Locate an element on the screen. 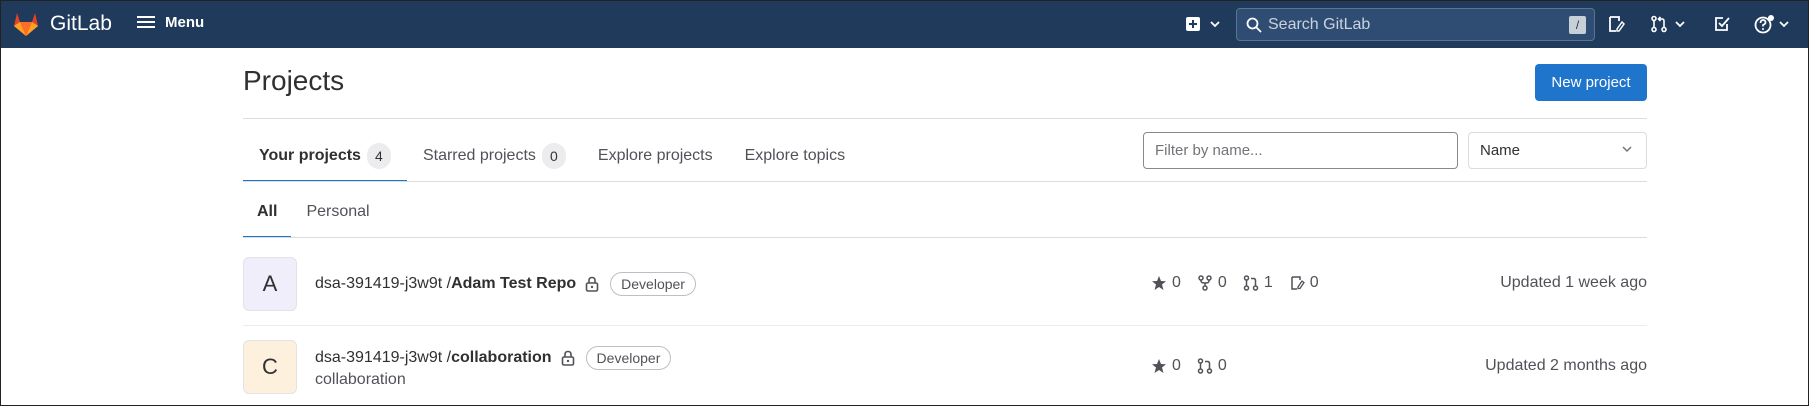 Image resolution: width=1809 pixels, height=406 pixels. filter-by-name-input is located at coordinates (1300, 150).